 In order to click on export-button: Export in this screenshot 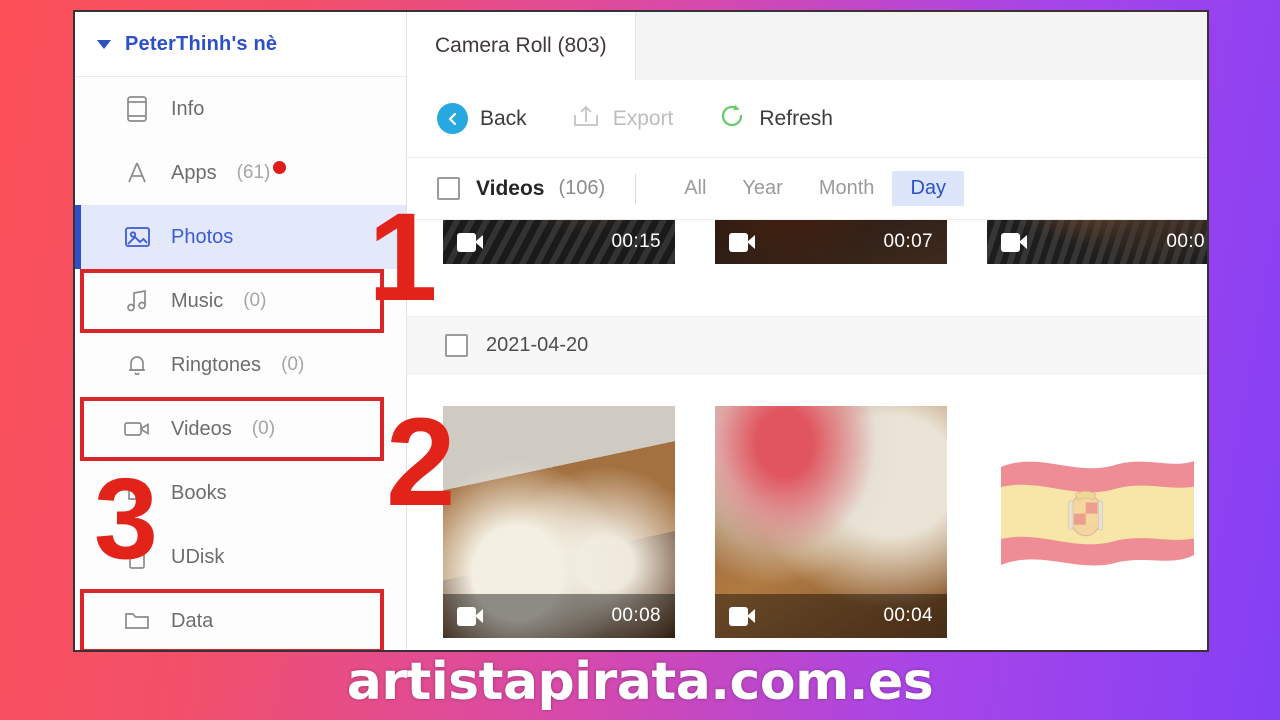, I will do `click(622, 119)`.